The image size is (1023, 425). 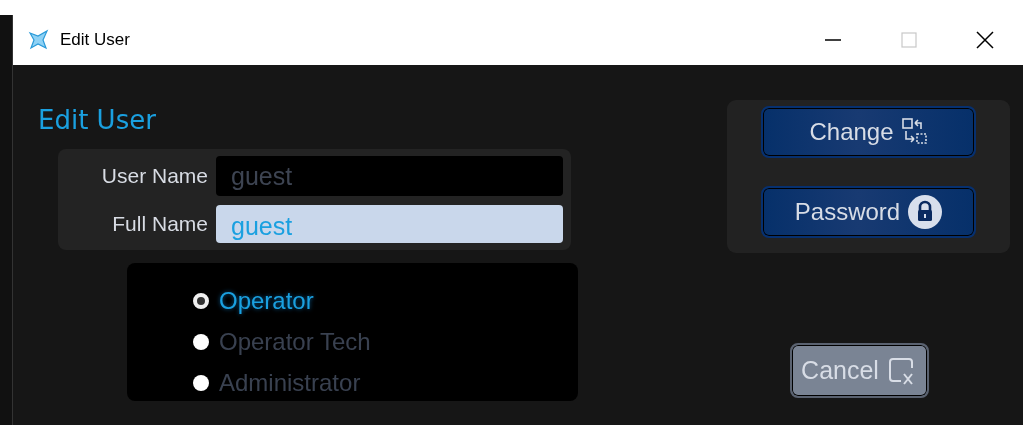 I want to click on password-button: Password, so click(x=868, y=212).